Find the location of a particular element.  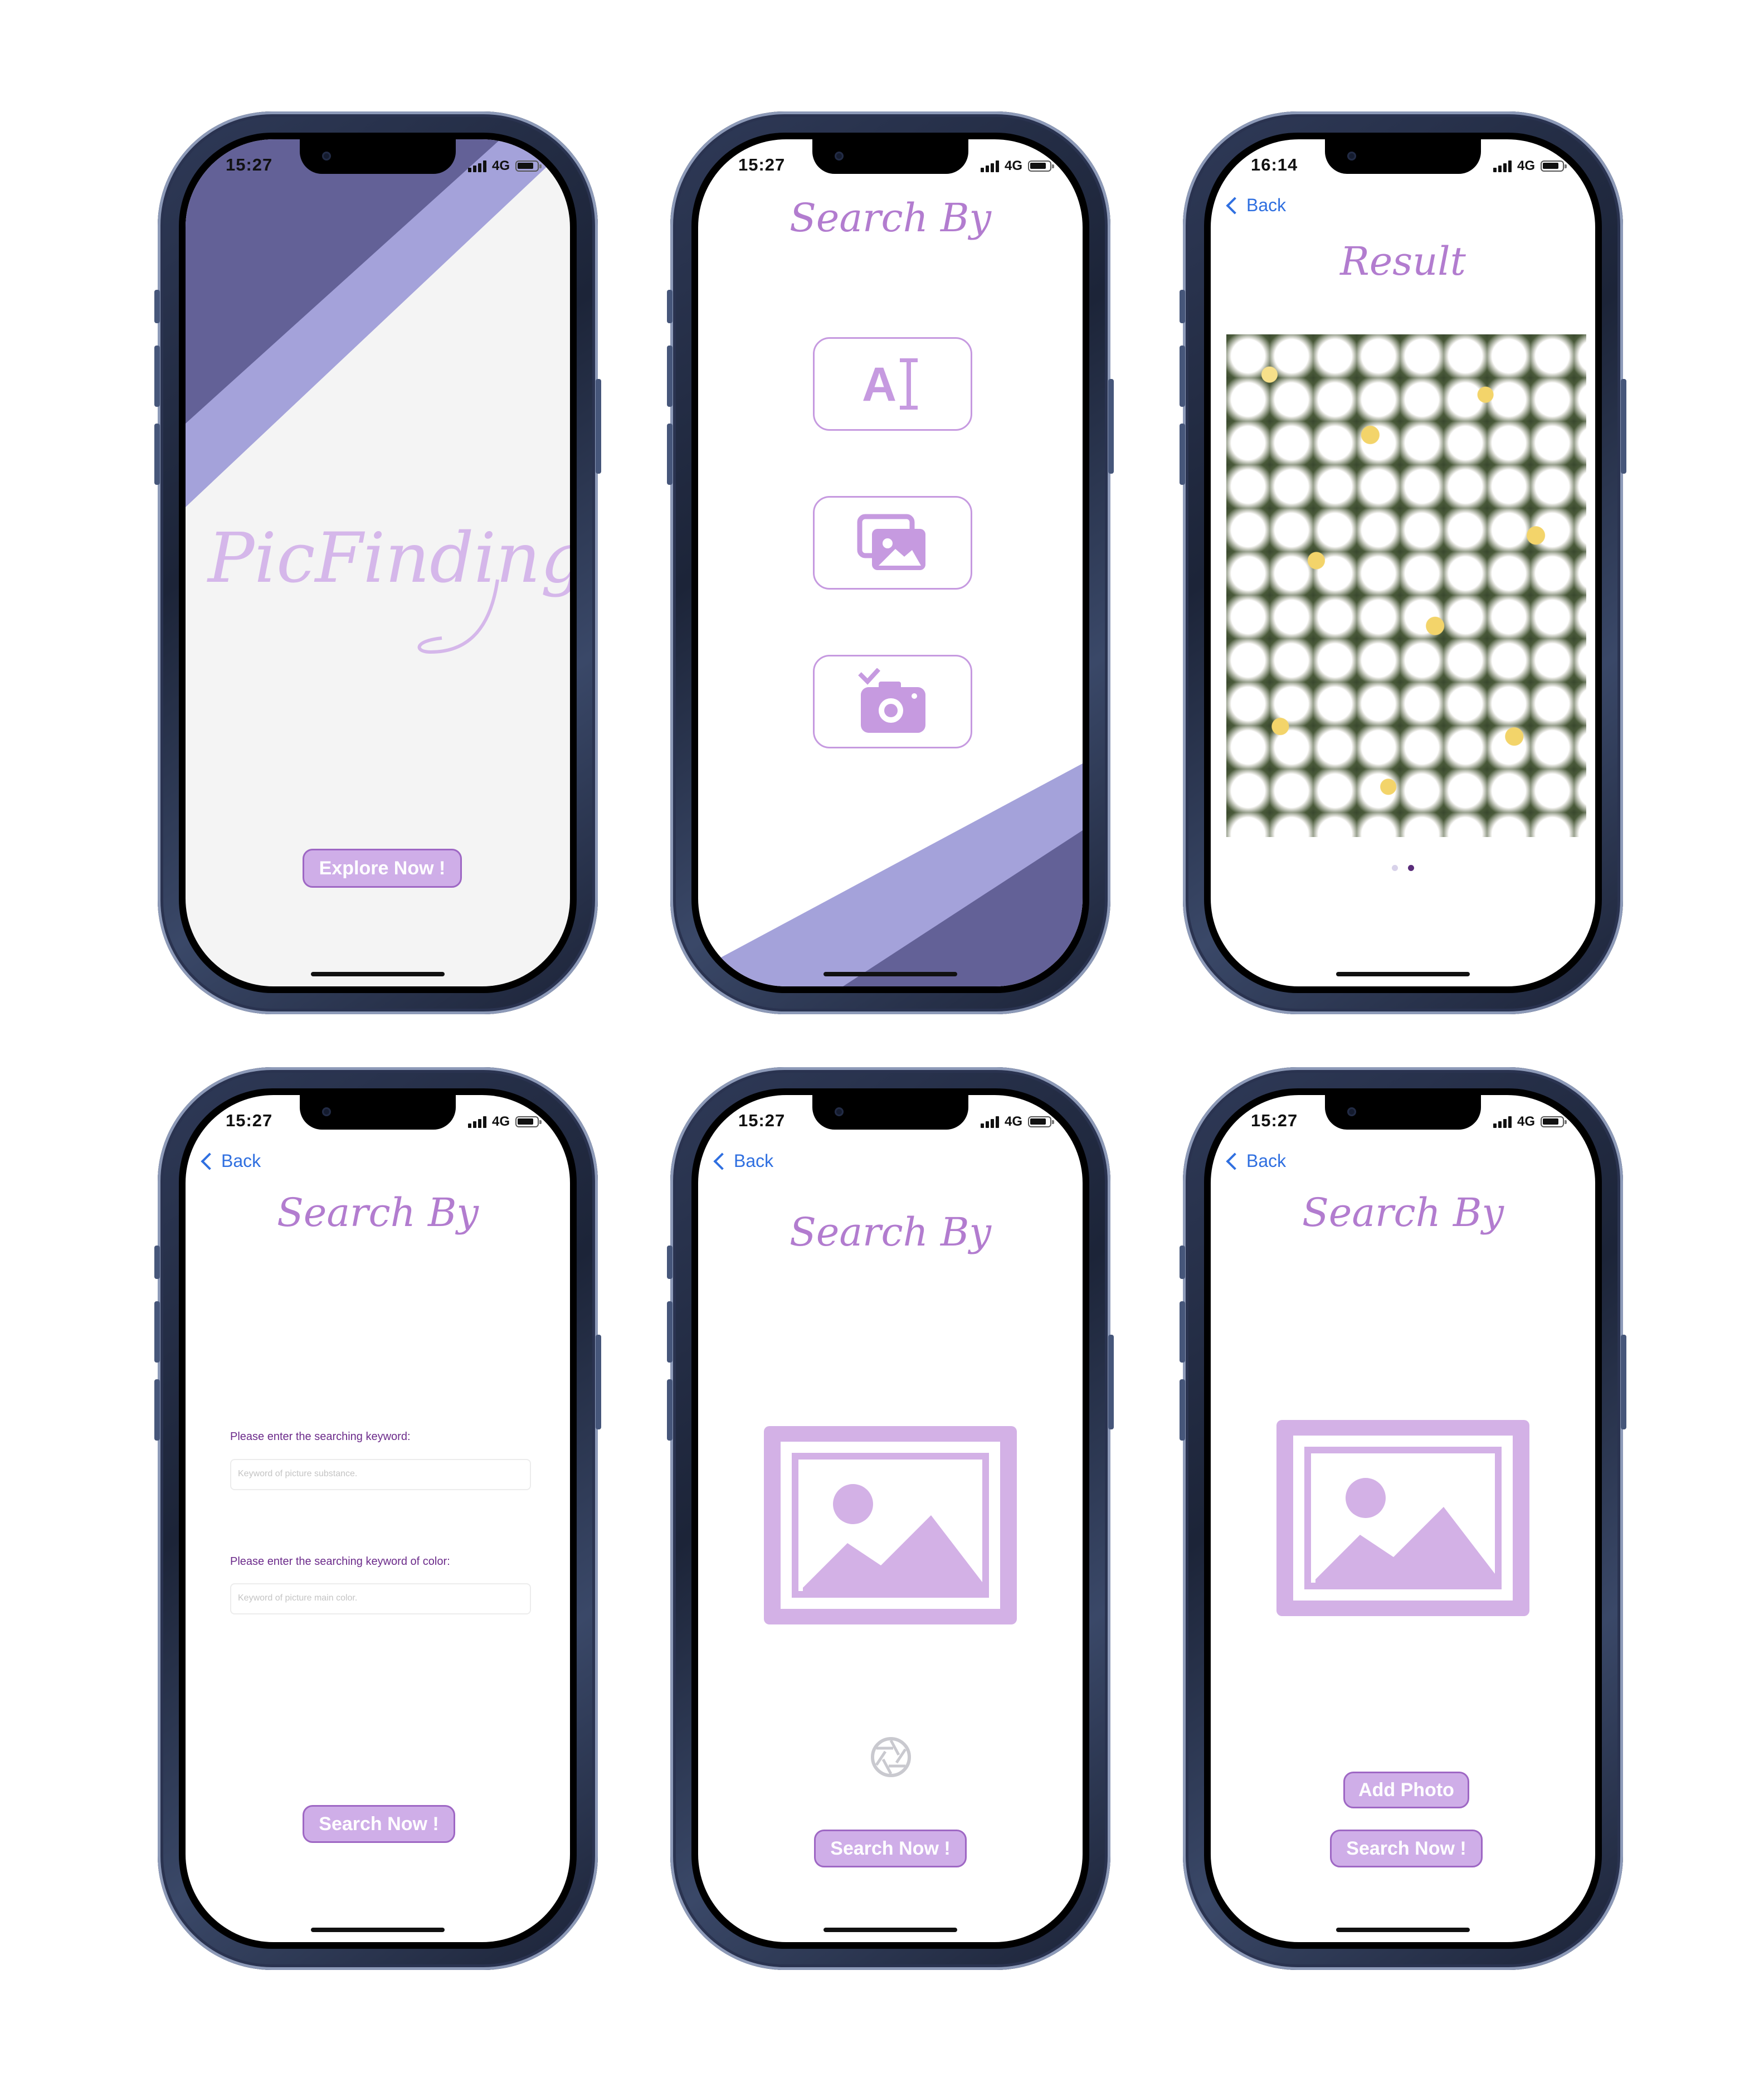

page-indicator is located at coordinates (1403, 868).